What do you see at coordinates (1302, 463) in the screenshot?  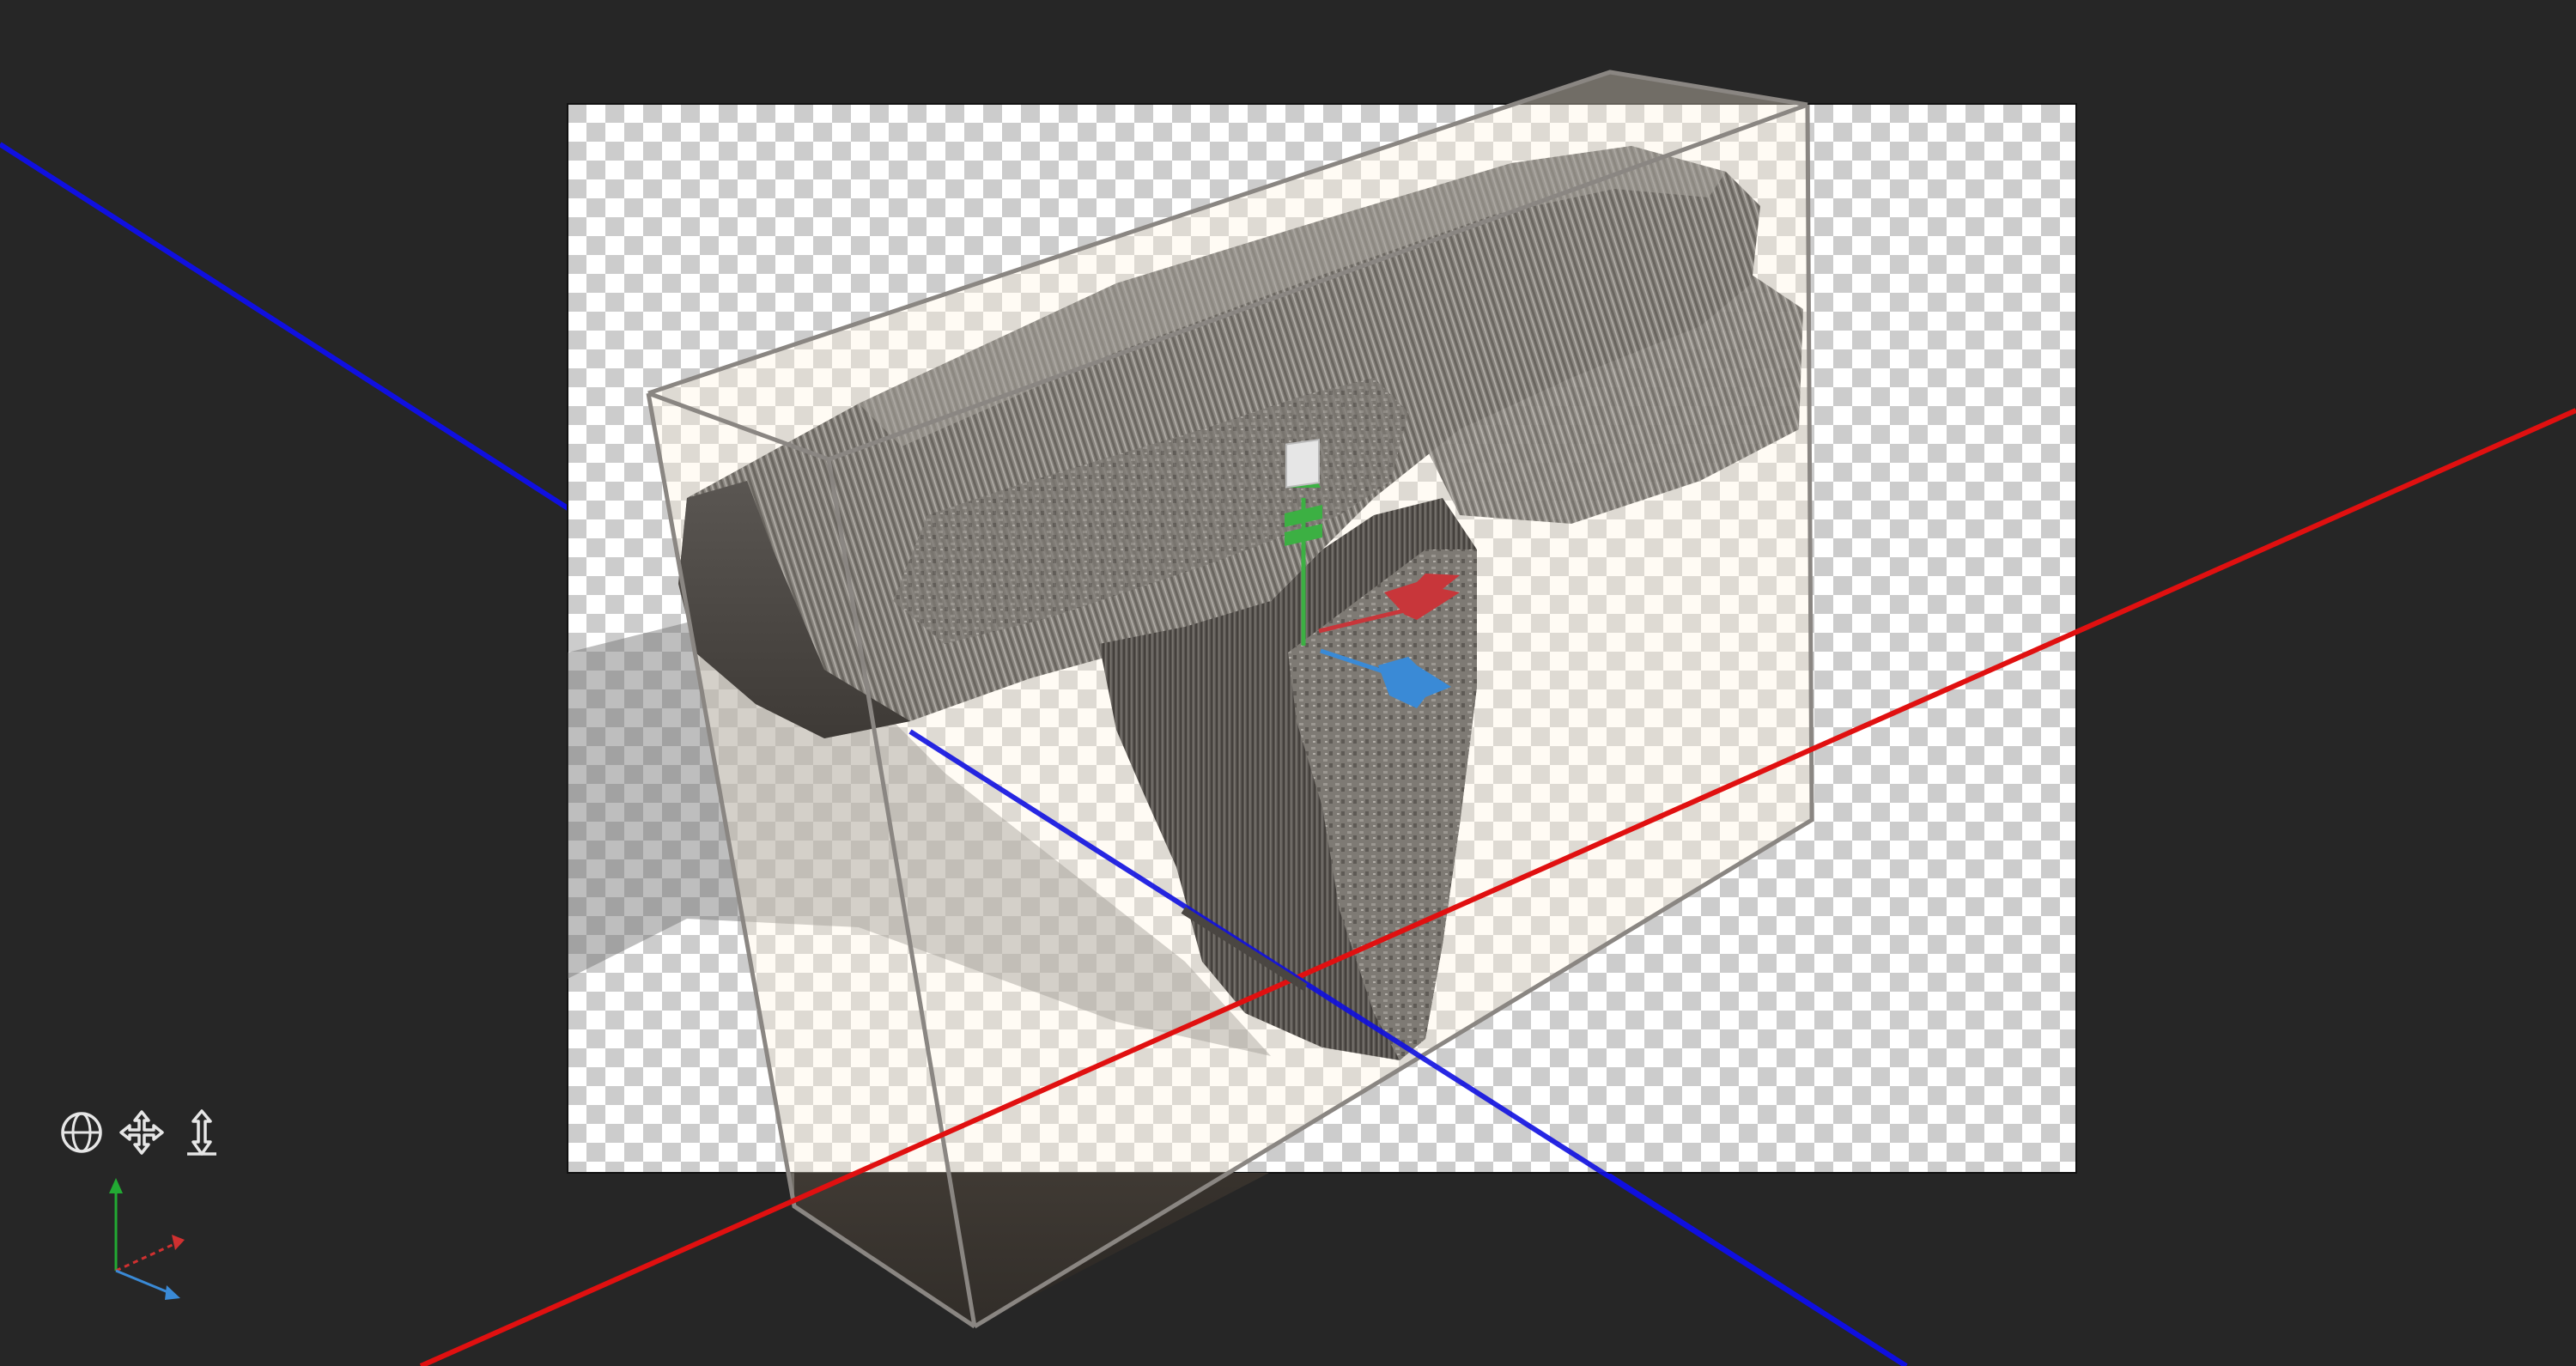 I see `gizmo-center-handle` at bounding box center [1302, 463].